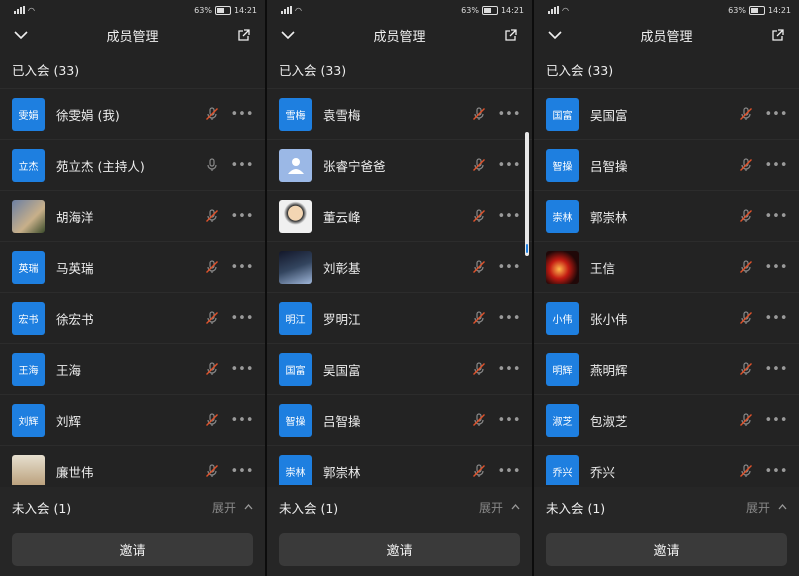 This screenshot has height=576, width=799. I want to click on member-row: 王信 •••, so click(666, 267).